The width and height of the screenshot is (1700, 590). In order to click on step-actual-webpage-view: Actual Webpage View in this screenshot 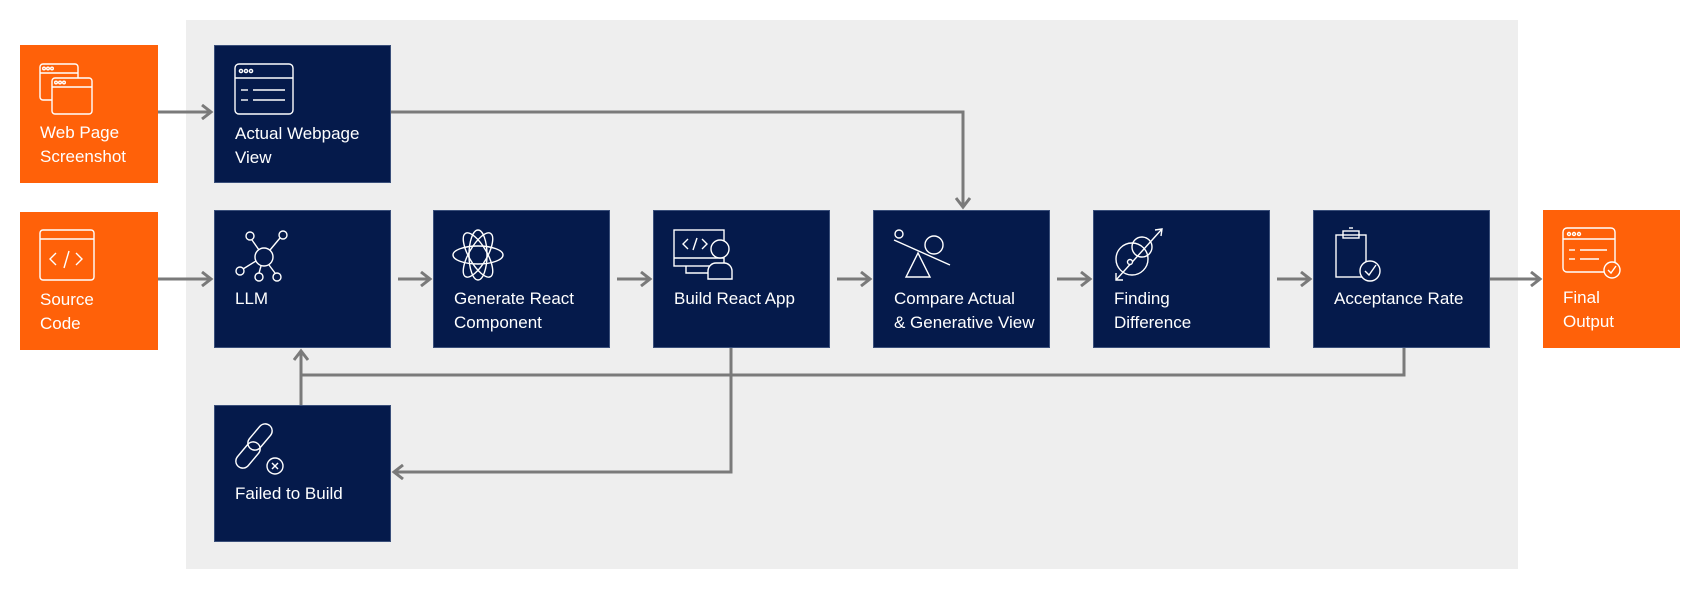, I will do `click(302, 114)`.